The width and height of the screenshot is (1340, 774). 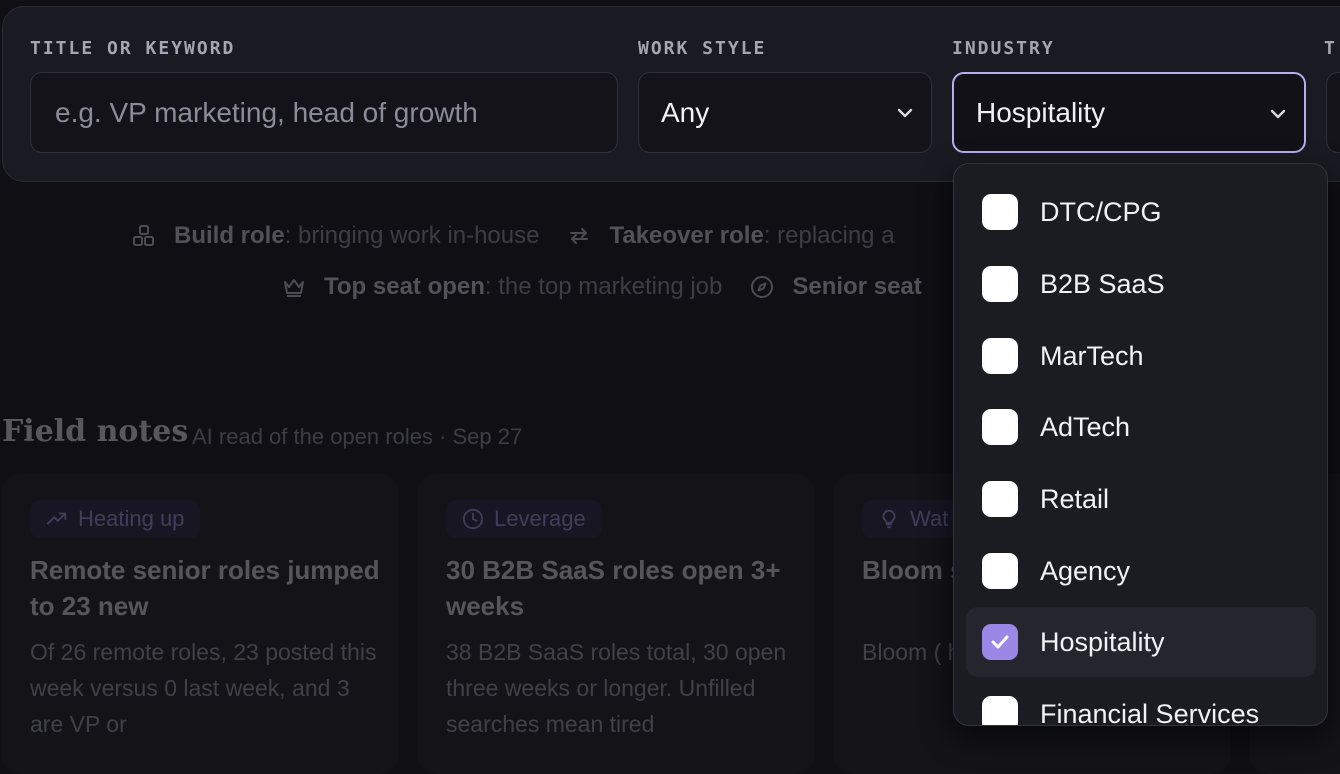 What do you see at coordinates (889, 519) in the screenshot?
I see `lightbulb-icon` at bounding box center [889, 519].